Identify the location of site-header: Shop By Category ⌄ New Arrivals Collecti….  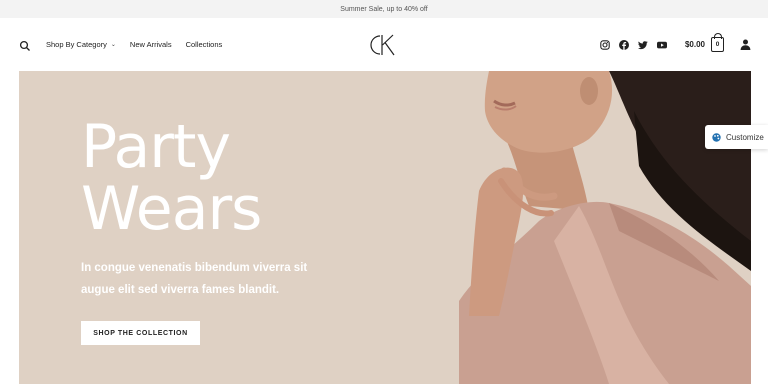
(384, 44).